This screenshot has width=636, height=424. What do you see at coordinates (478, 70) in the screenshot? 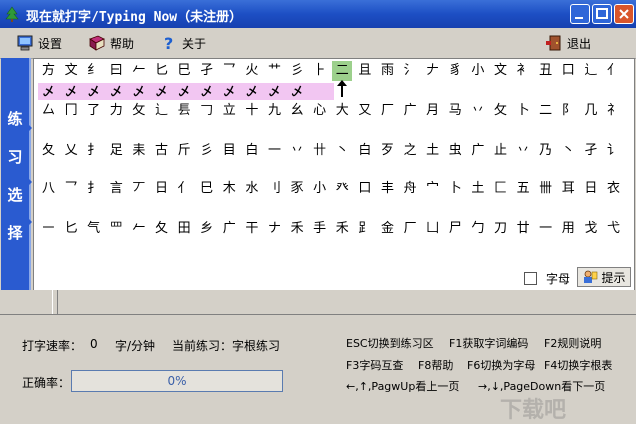
I see `grid-char: 小` at bounding box center [478, 70].